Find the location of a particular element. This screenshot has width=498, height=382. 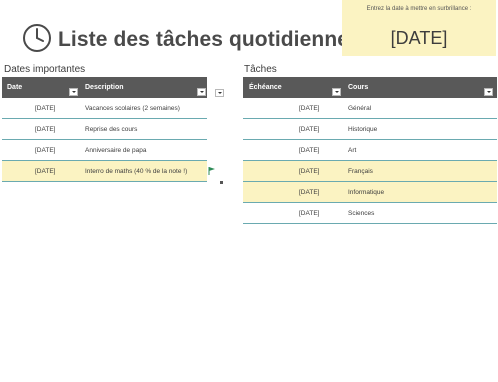

table-row: [DATE] Français is located at coordinates (370, 171).